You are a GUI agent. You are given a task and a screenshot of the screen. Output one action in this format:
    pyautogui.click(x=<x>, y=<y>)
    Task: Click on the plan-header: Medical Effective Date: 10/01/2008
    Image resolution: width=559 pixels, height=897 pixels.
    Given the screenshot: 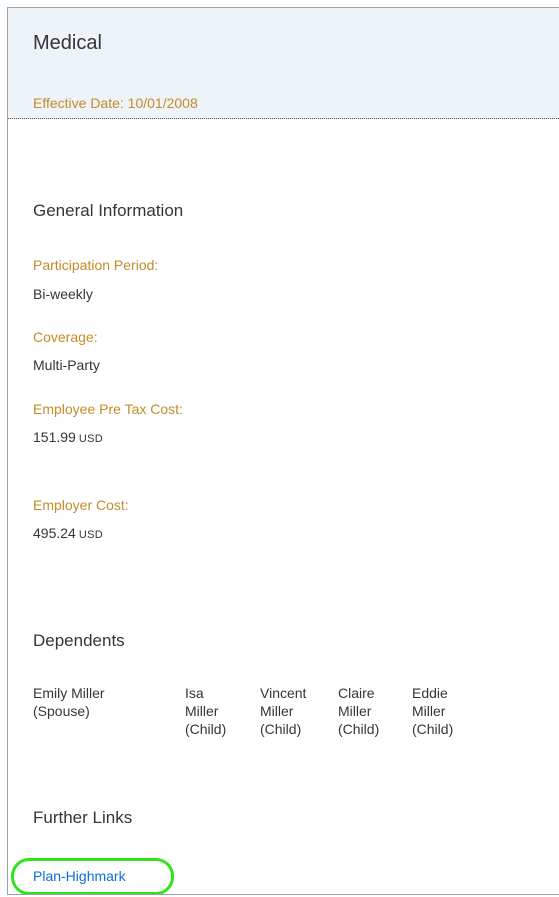 What is the action you would take?
    pyautogui.click(x=283, y=63)
    